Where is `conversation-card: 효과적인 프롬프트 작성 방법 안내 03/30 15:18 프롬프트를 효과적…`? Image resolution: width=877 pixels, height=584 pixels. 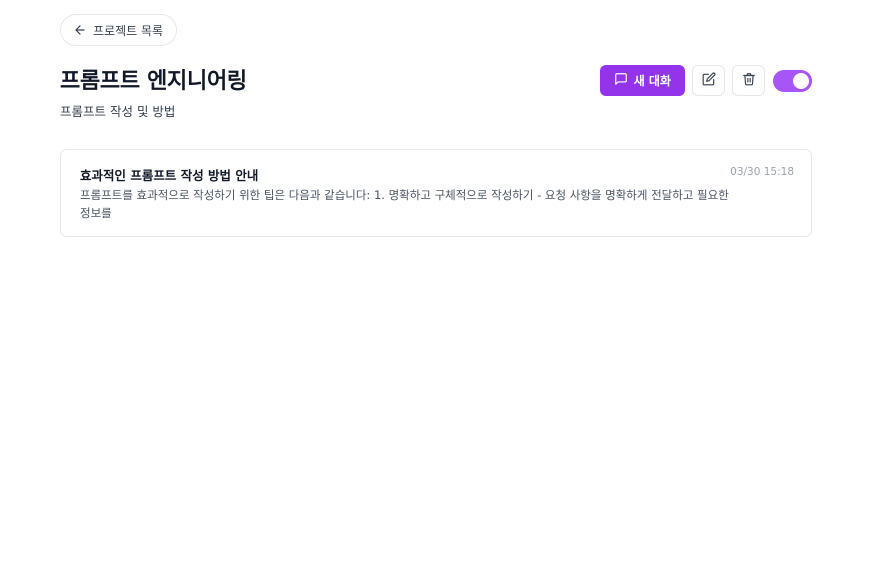
conversation-card: 효과적인 프롬프트 작성 방법 안내 03/30 15:18 프롬프트를 효과적… is located at coordinates (436, 193).